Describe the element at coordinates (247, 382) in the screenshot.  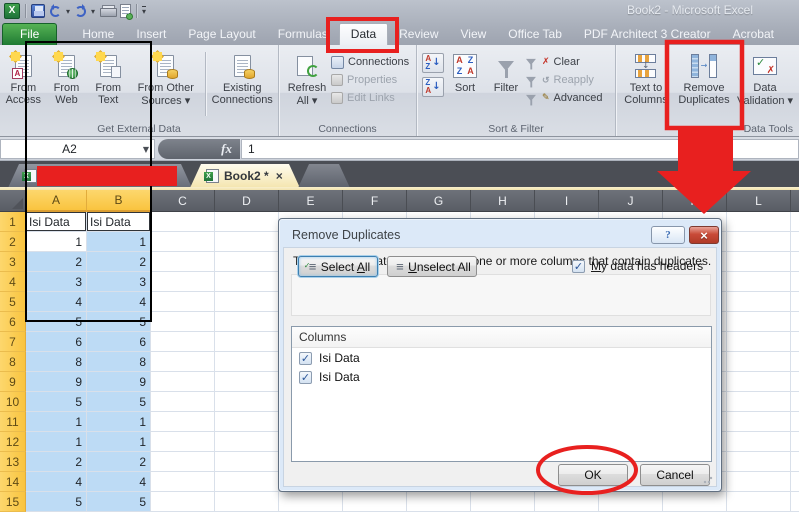
I see `cell-D9` at that location.